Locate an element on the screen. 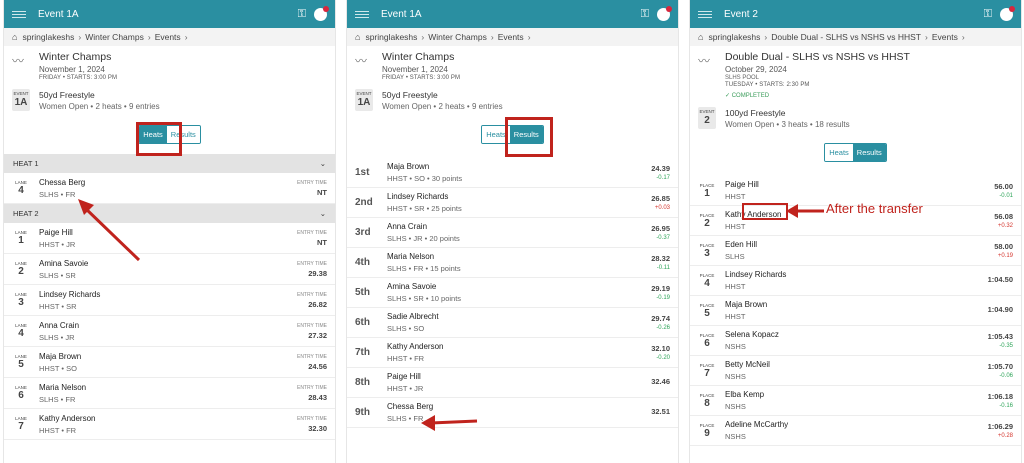 The image size is (1024, 463). place-badge: PLACE 2 is located at coordinates (707, 220).